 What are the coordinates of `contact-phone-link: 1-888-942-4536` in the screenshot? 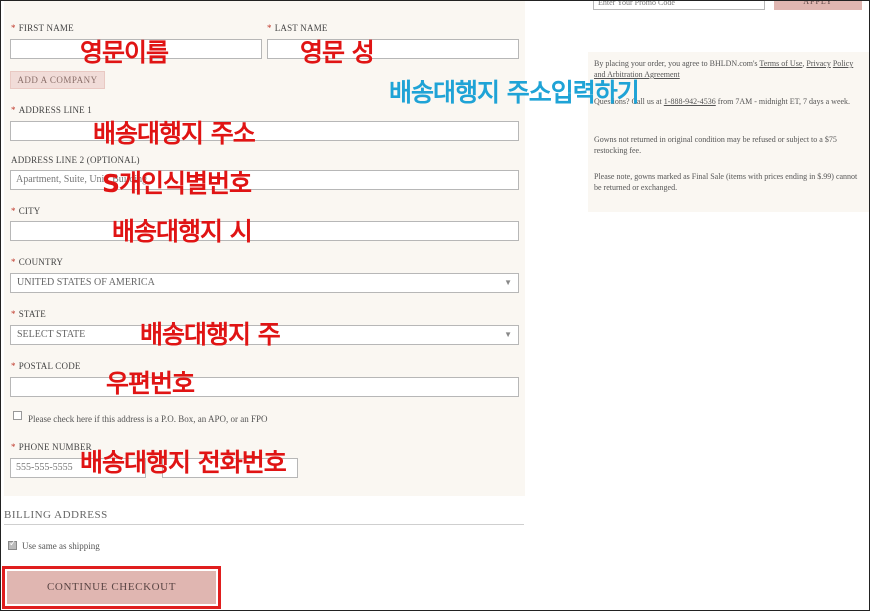 It's located at (690, 101).